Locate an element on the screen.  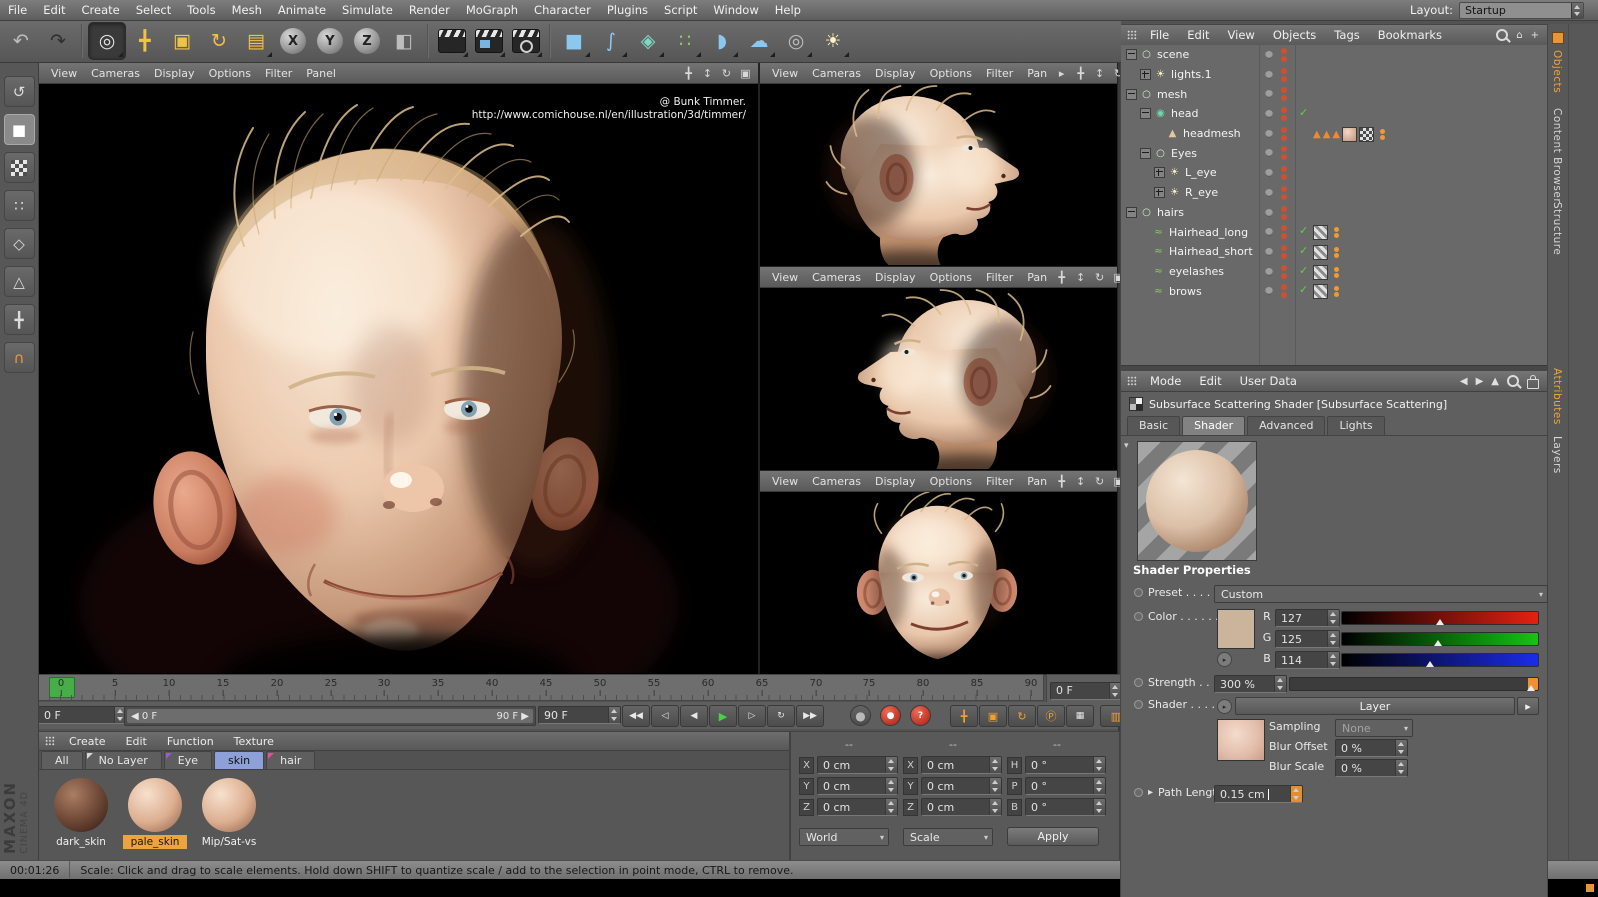
blue-field: 114 is located at coordinates (1307, 660).